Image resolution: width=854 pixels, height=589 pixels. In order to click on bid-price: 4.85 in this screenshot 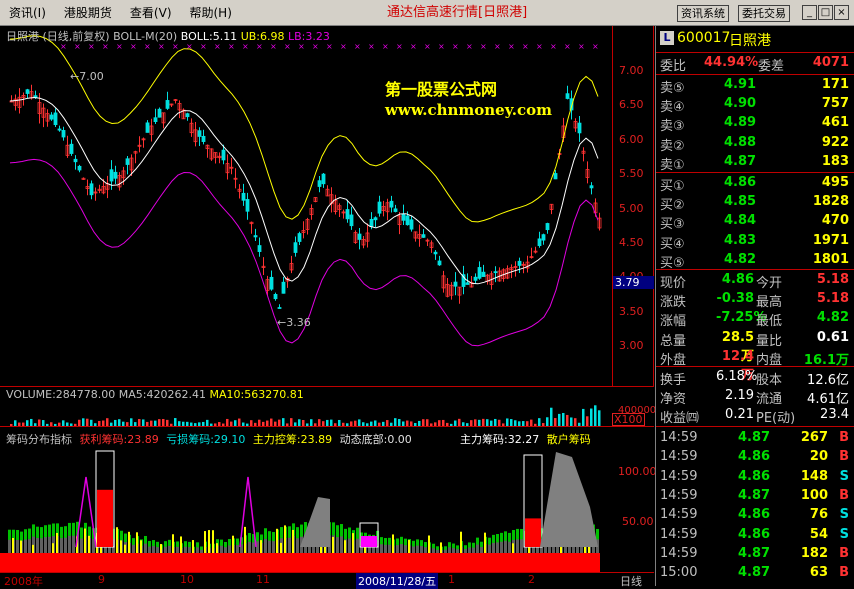, I will do `click(740, 202)`.